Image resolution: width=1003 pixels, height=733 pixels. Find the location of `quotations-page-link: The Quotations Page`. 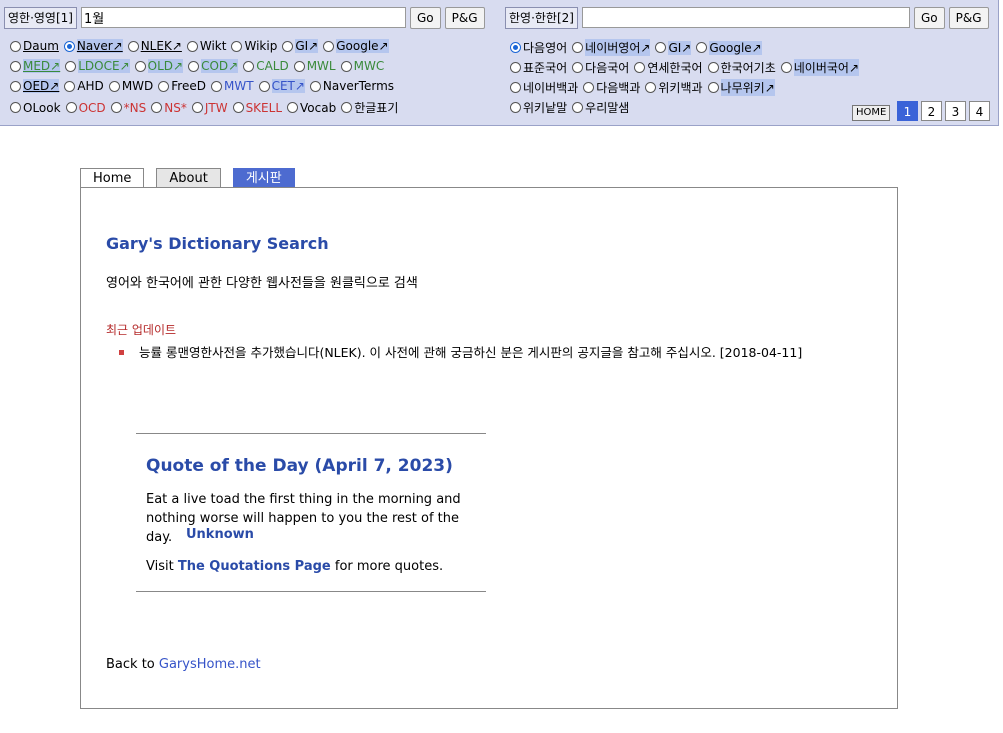

quotations-page-link: The Quotations Page is located at coordinates (254, 566).